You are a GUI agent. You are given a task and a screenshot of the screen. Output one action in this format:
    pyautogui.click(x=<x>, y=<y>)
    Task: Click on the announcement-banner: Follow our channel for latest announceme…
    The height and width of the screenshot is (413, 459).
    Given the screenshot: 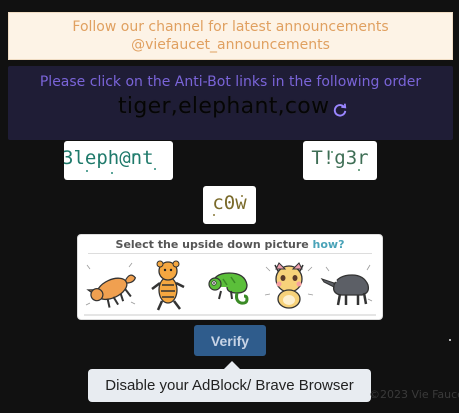 What is the action you would take?
    pyautogui.click(x=230, y=36)
    